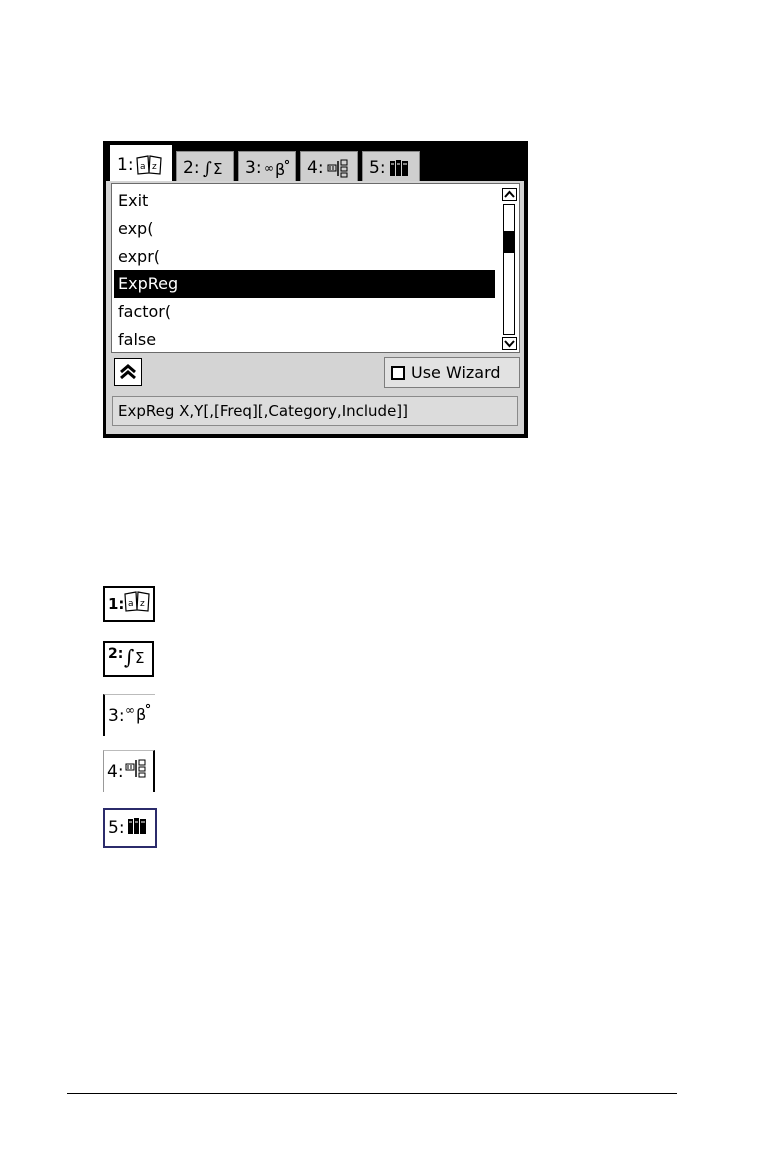  I want to click on chevron-up-icon, so click(509, 194).